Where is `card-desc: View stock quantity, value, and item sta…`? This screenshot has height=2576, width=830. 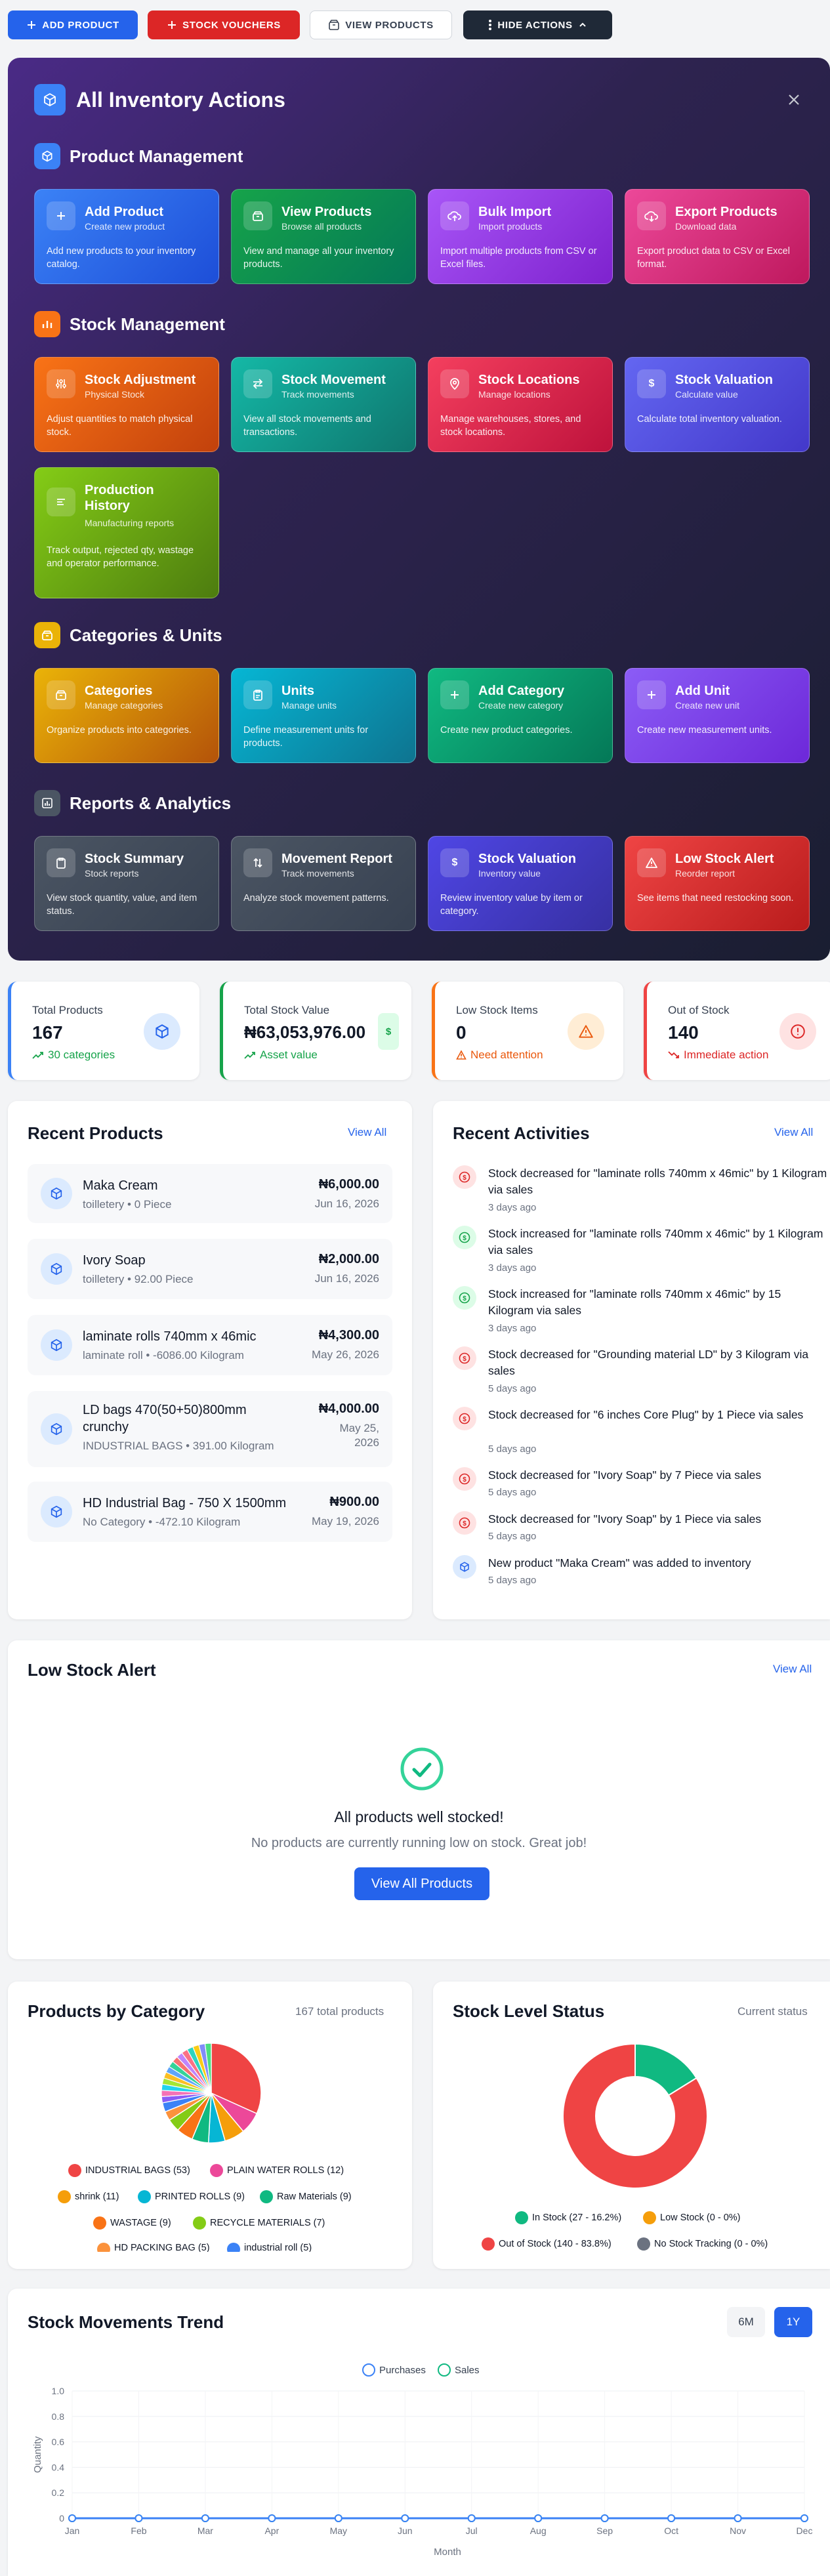
card-desc: View stock quantity, value, and item sta… is located at coordinates (122, 905).